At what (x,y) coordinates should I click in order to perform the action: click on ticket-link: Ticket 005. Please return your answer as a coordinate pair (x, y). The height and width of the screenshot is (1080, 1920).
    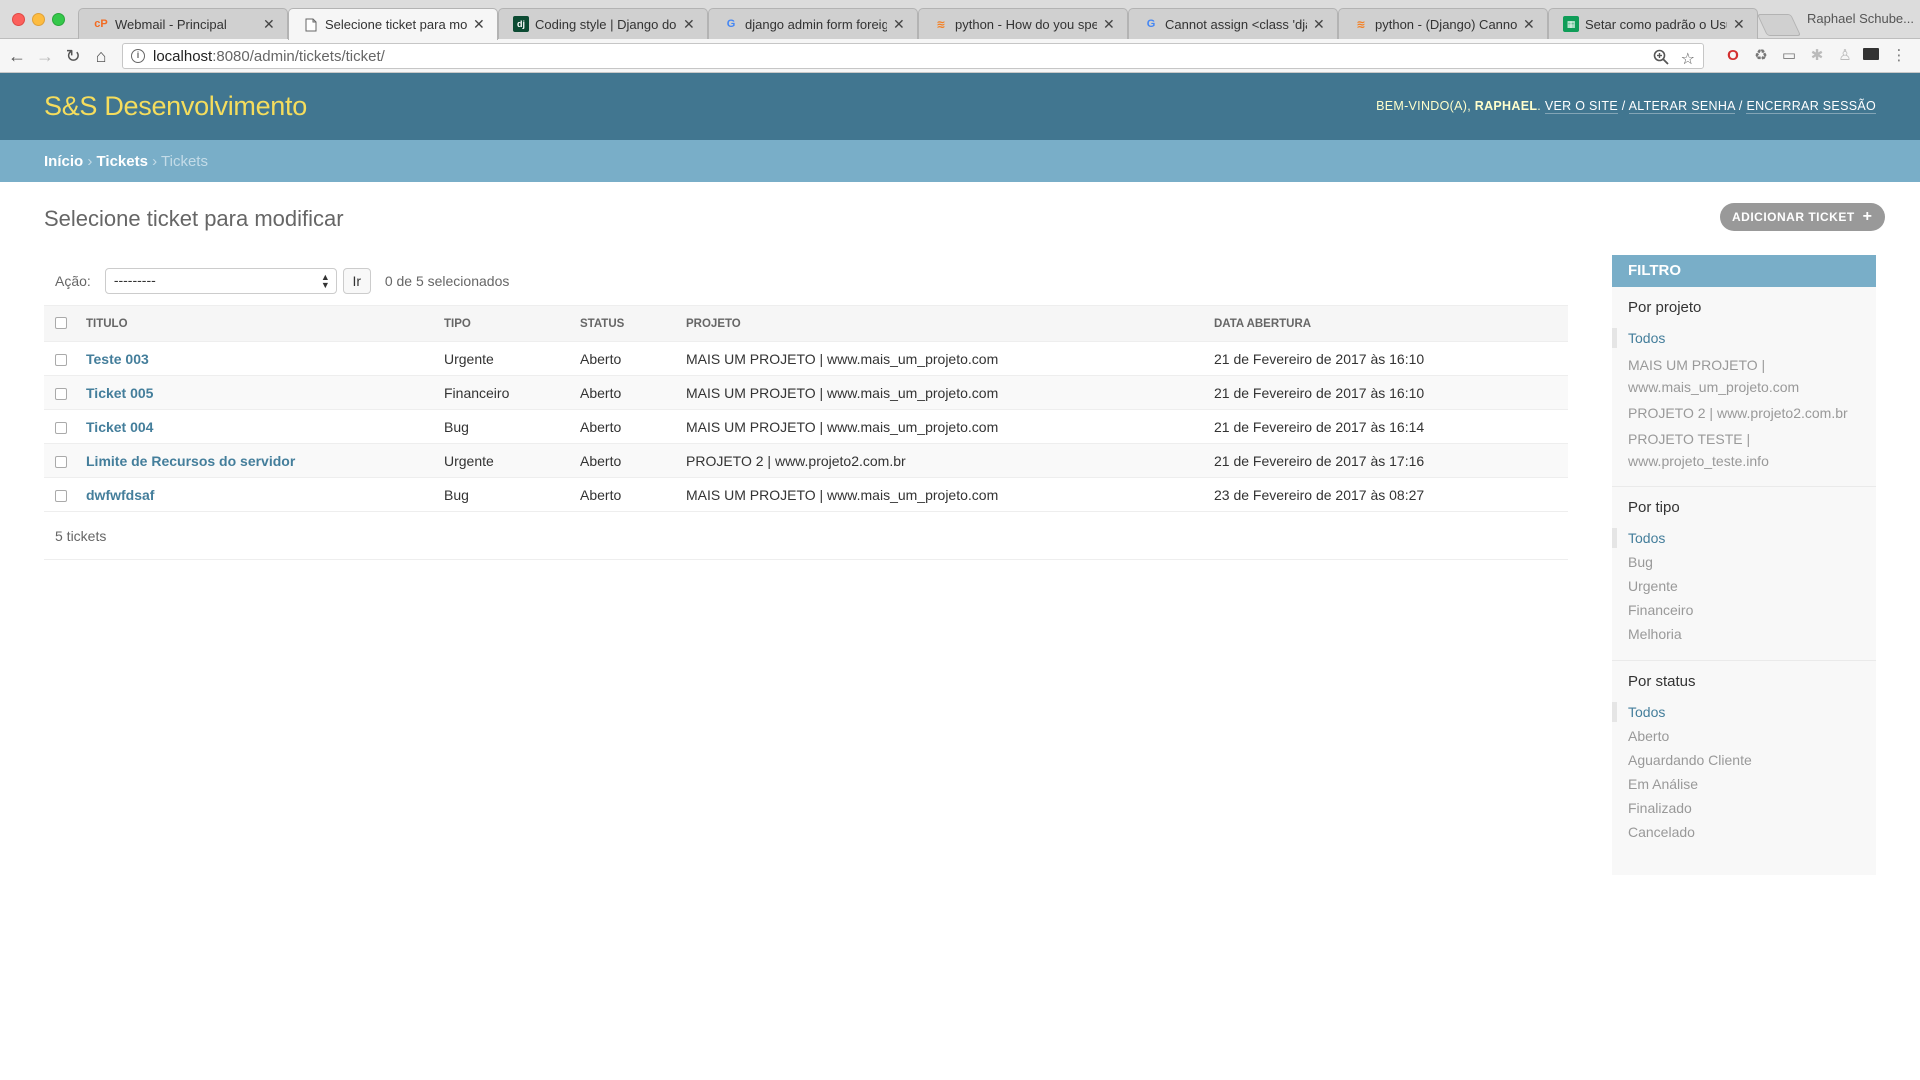
    Looking at the image, I should click on (119, 393).